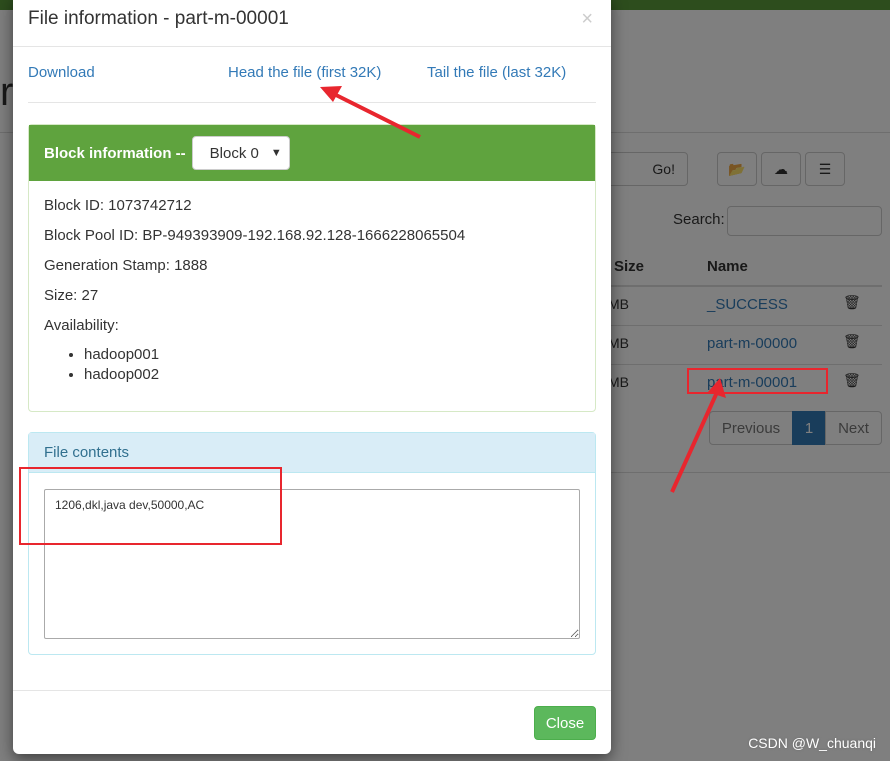 This screenshot has width=890, height=761. I want to click on arrow-head, so click(331, 94).